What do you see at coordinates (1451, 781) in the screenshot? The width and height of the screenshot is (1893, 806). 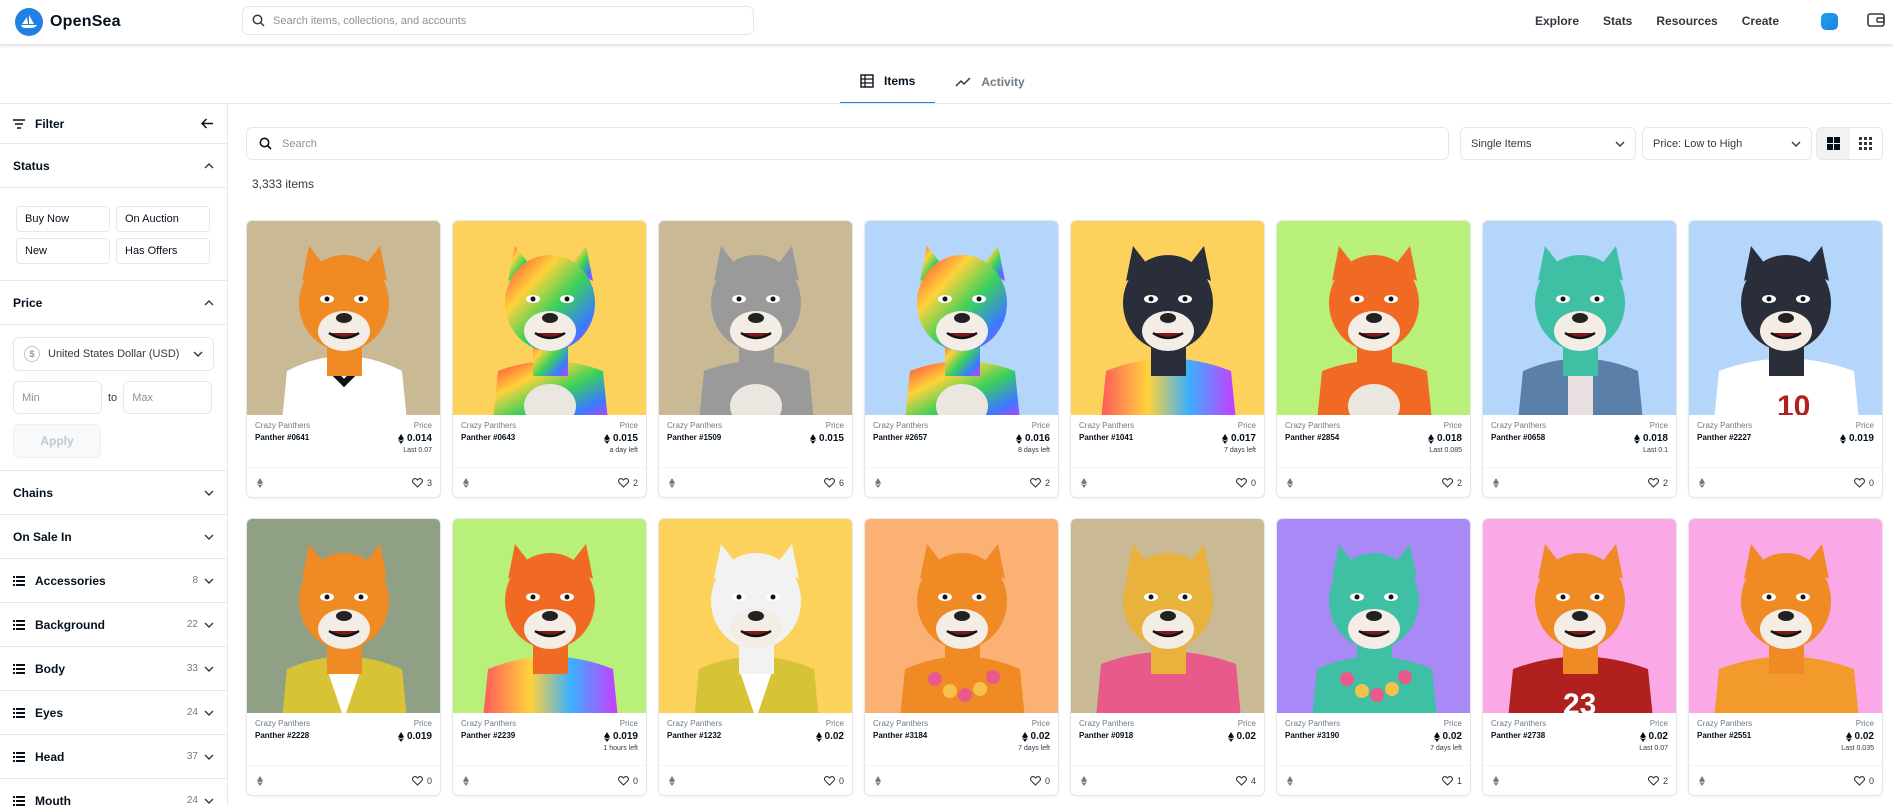 I see `favorite-button: 1` at bounding box center [1451, 781].